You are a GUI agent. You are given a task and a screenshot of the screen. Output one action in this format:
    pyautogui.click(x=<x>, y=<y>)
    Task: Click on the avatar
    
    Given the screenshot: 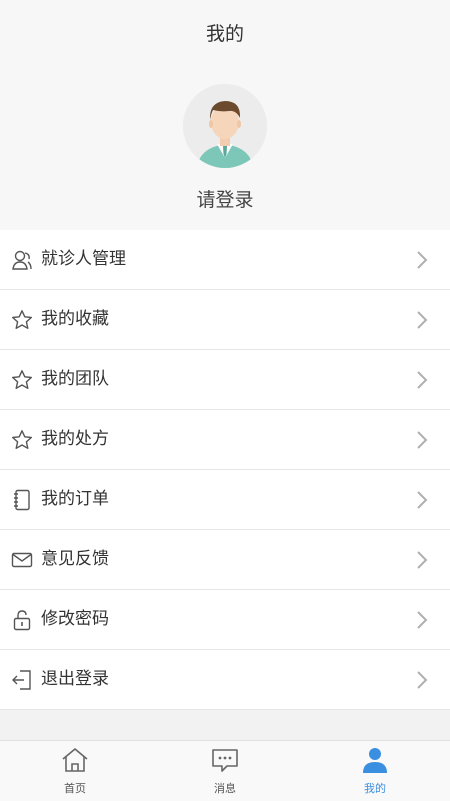 What is the action you would take?
    pyautogui.click(x=225, y=126)
    